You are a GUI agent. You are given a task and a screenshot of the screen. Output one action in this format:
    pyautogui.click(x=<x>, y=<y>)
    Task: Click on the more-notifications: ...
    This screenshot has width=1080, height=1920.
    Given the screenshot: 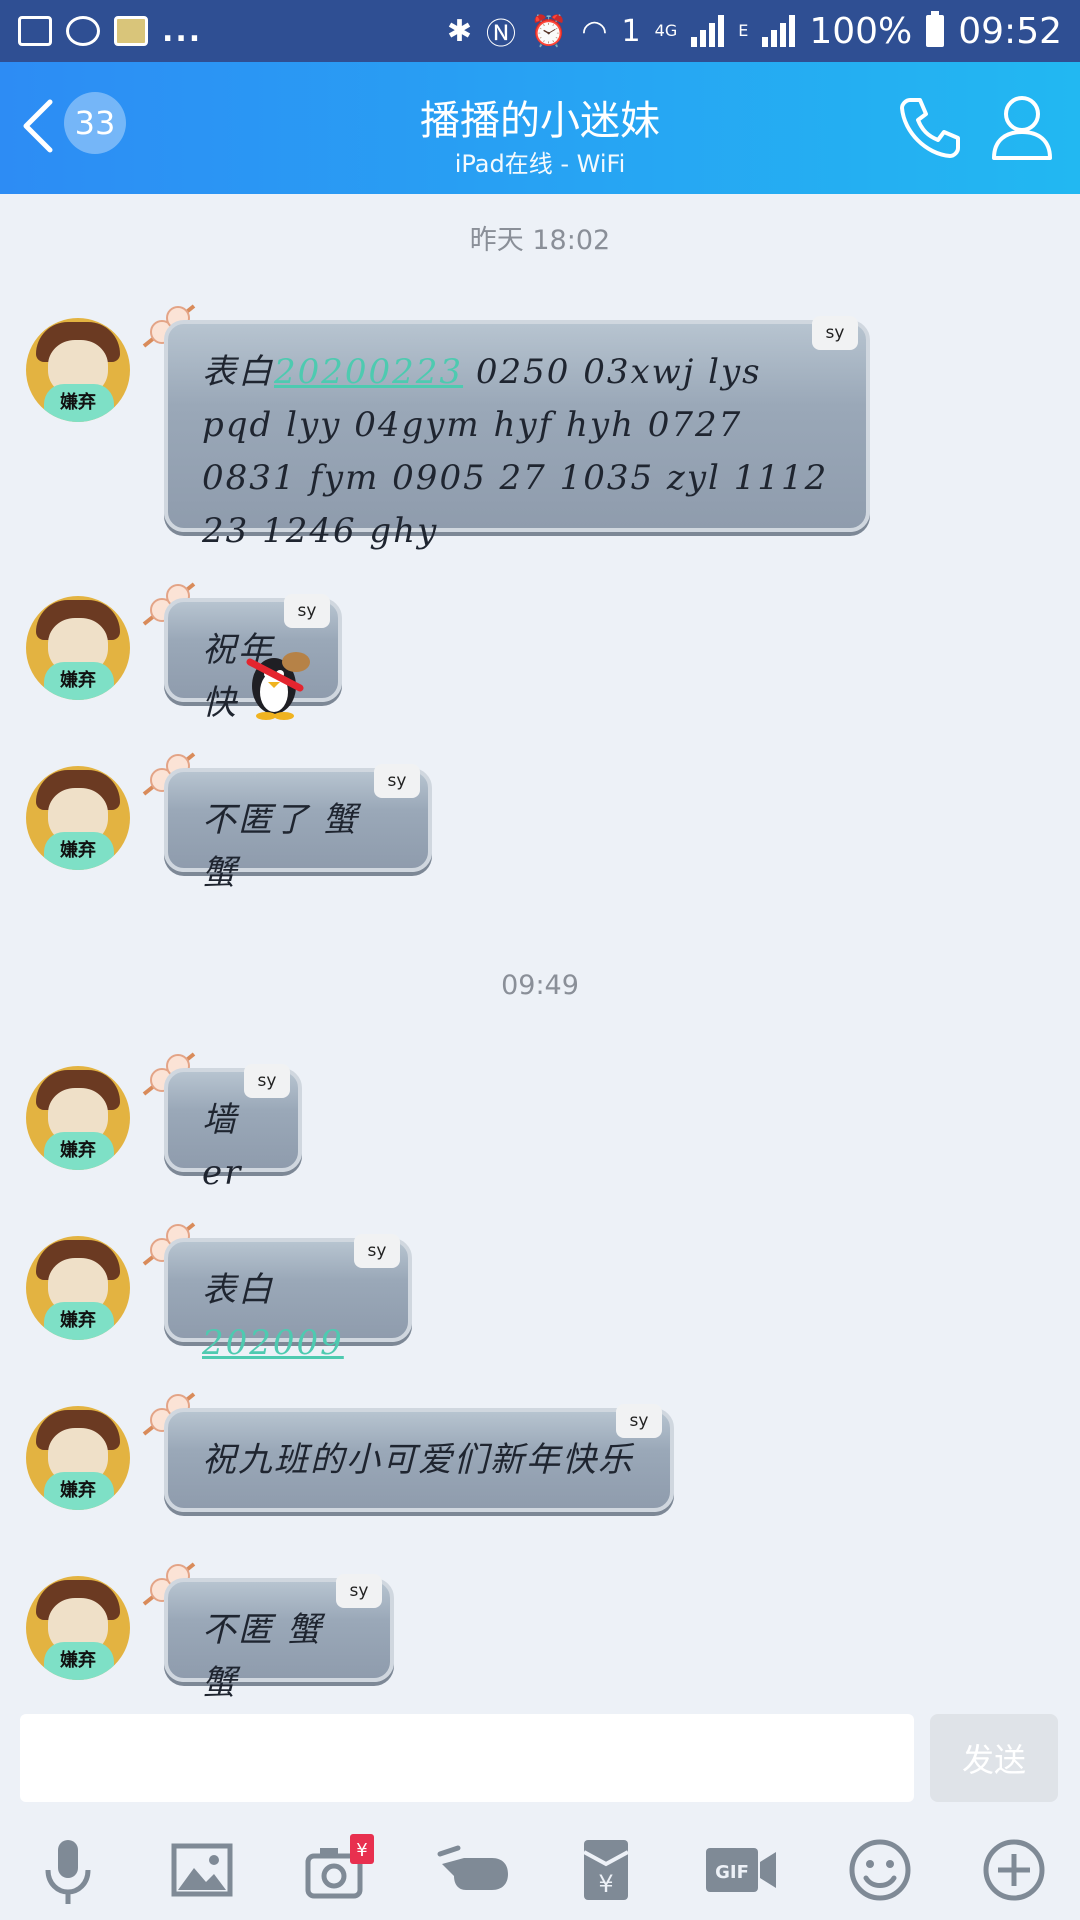 What is the action you would take?
    pyautogui.click(x=182, y=31)
    